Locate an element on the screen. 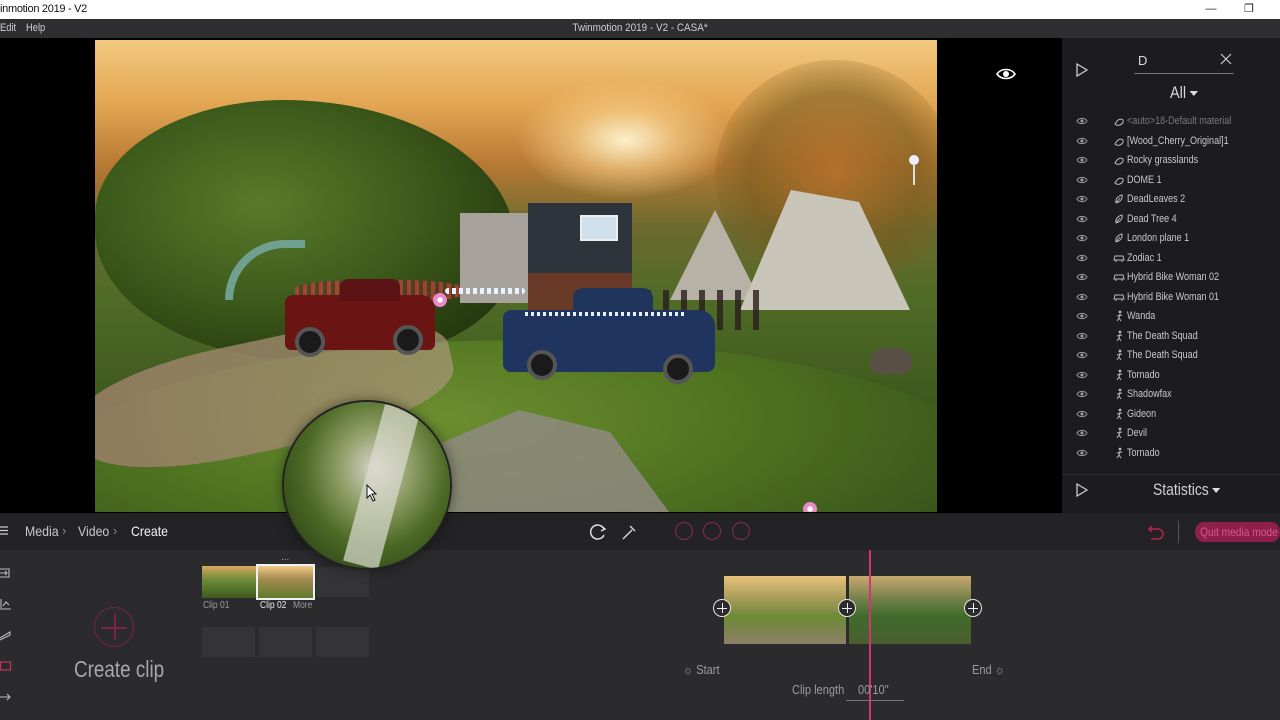 The image size is (1280, 720). scene-object-label: DeadLeaves 2 is located at coordinates (1156, 199).